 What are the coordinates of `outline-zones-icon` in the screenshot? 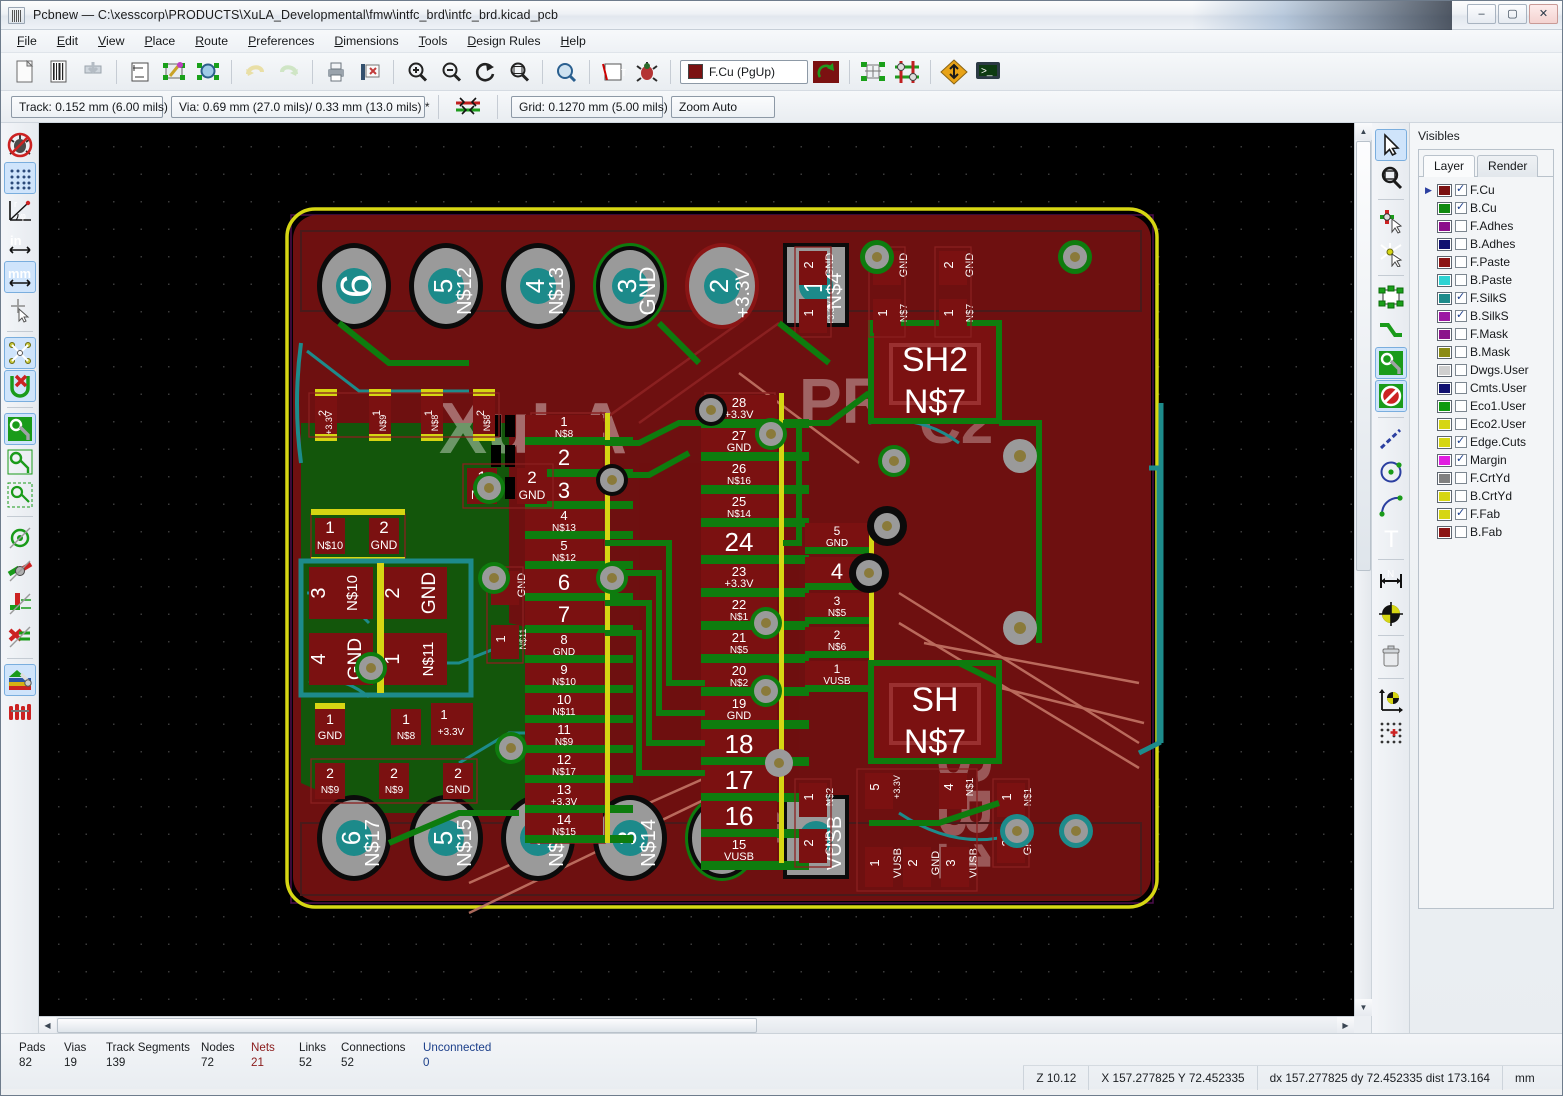 It's located at (20, 462).